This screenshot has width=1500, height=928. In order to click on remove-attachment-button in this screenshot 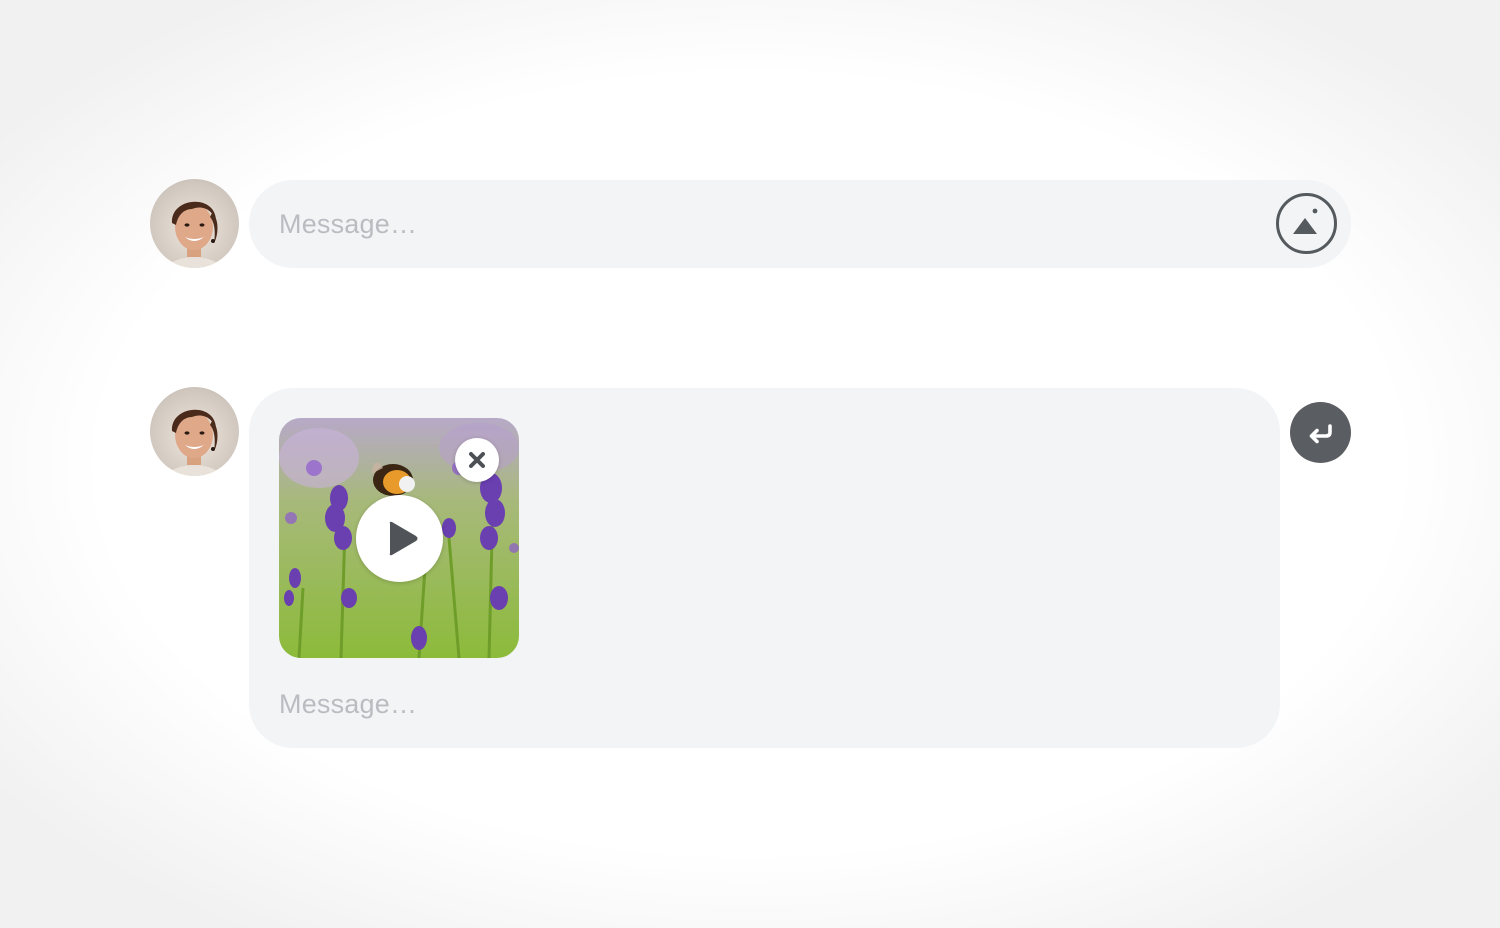, I will do `click(477, 460)`.